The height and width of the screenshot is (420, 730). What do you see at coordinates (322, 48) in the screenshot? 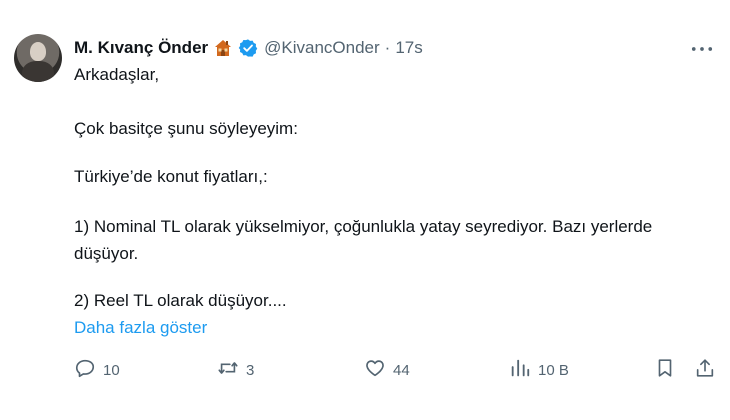
I see `author-handle: @KivancOnder` at bounding box center [322, 48].